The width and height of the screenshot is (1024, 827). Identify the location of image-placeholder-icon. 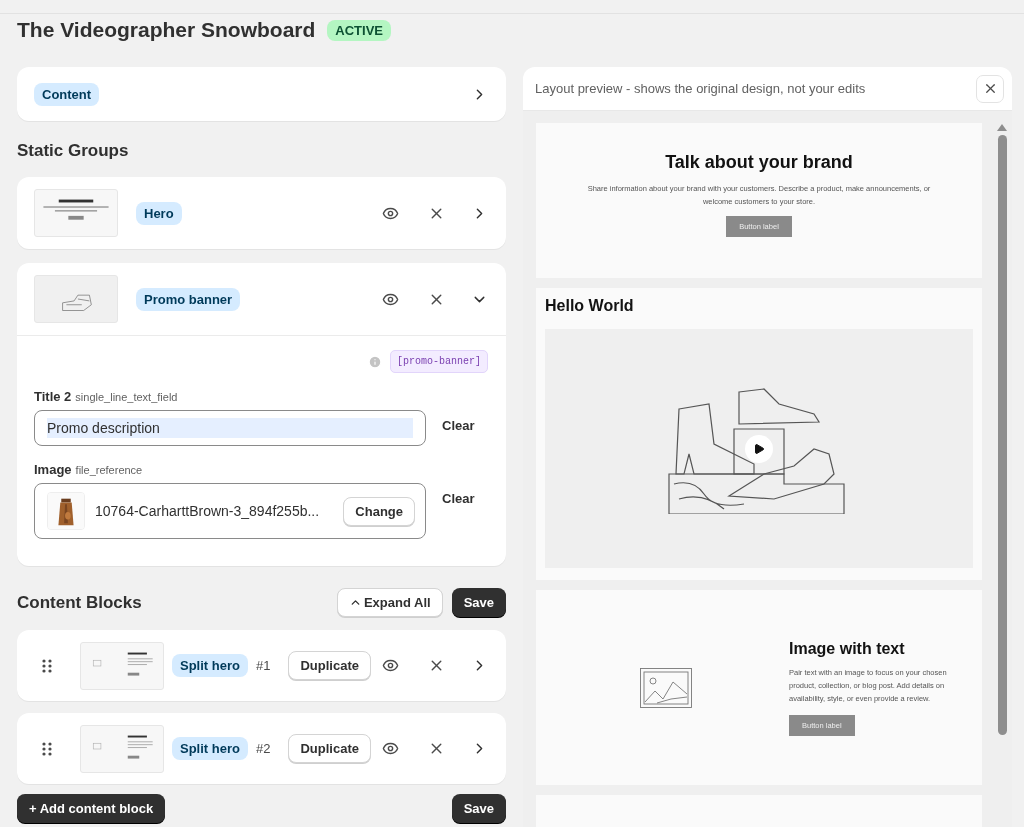
(665, 687).